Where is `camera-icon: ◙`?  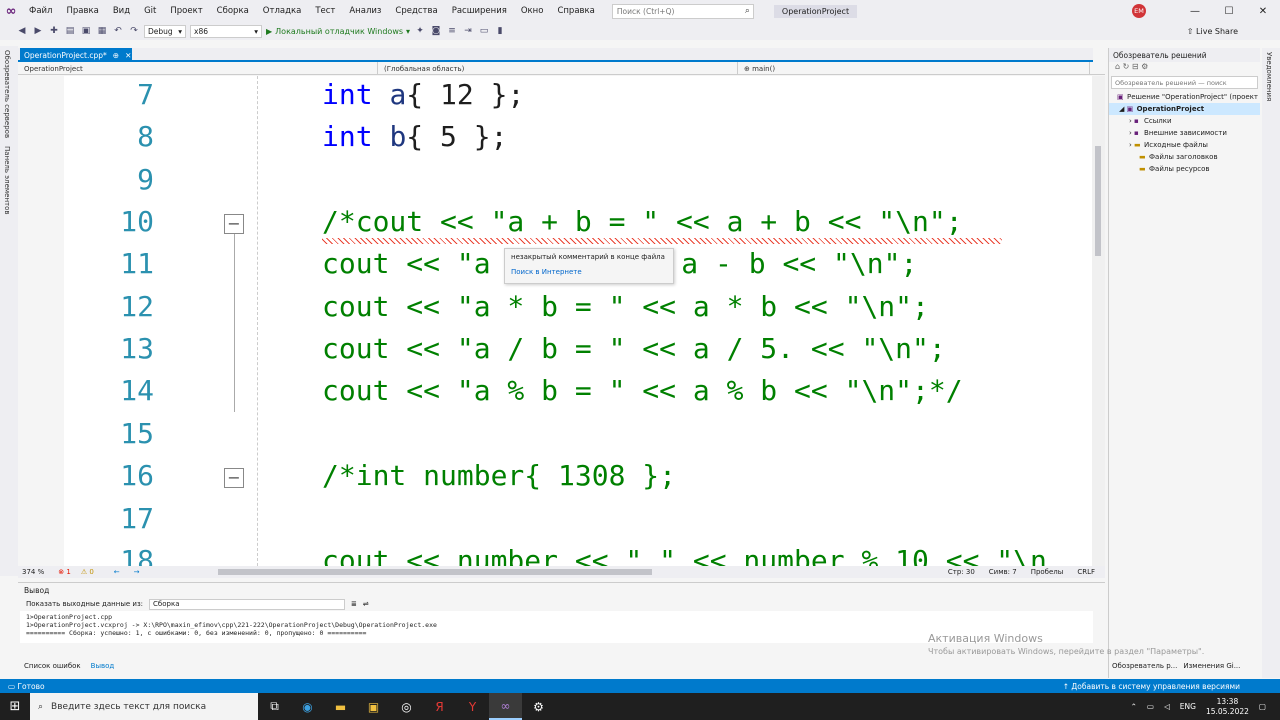
camera-icon: ◙ is located at coordinates (436, 31).